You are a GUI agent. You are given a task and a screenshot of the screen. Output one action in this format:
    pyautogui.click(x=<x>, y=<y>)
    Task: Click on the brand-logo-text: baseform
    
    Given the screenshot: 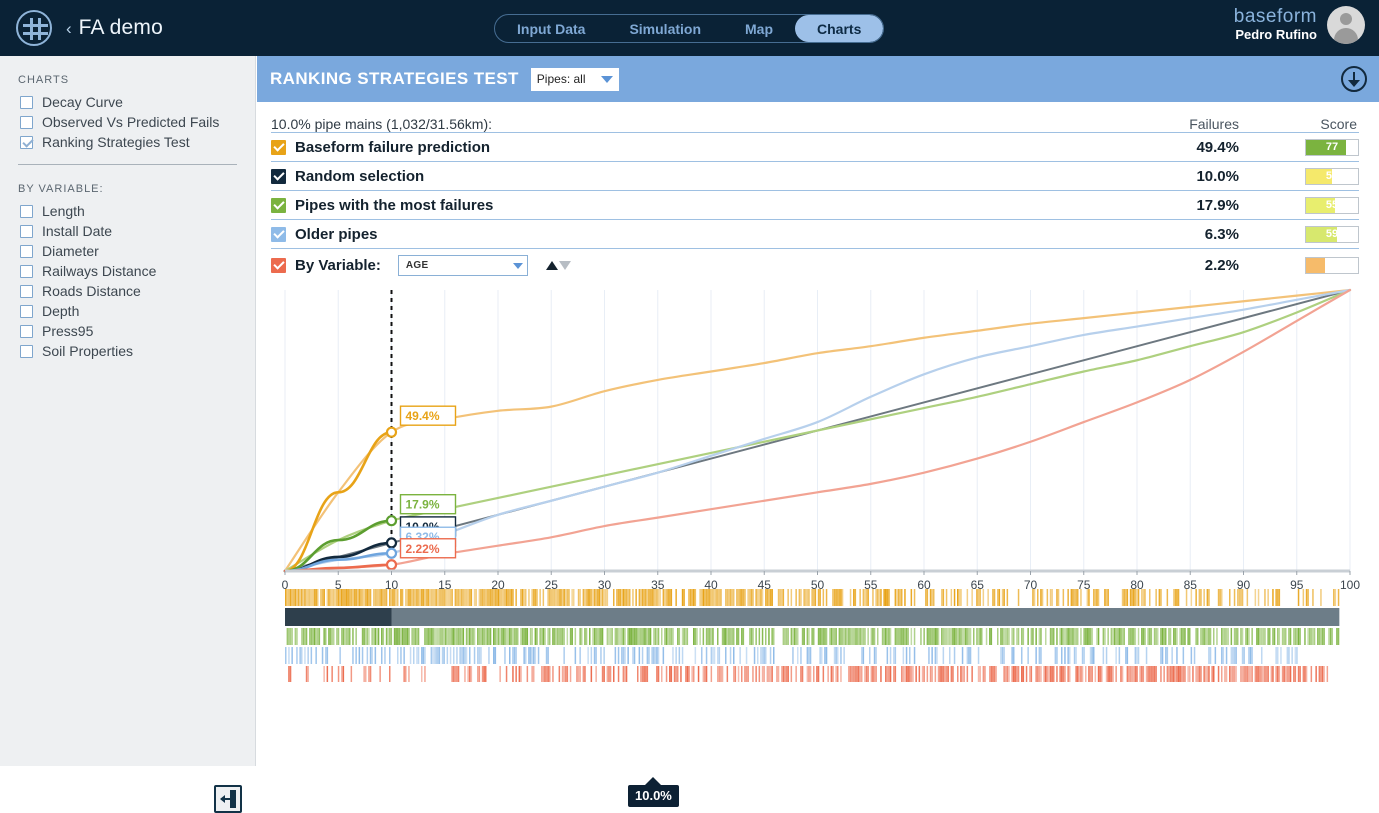 What is the action you would take?
    pyautogui.click(x=1275, y=16)
    